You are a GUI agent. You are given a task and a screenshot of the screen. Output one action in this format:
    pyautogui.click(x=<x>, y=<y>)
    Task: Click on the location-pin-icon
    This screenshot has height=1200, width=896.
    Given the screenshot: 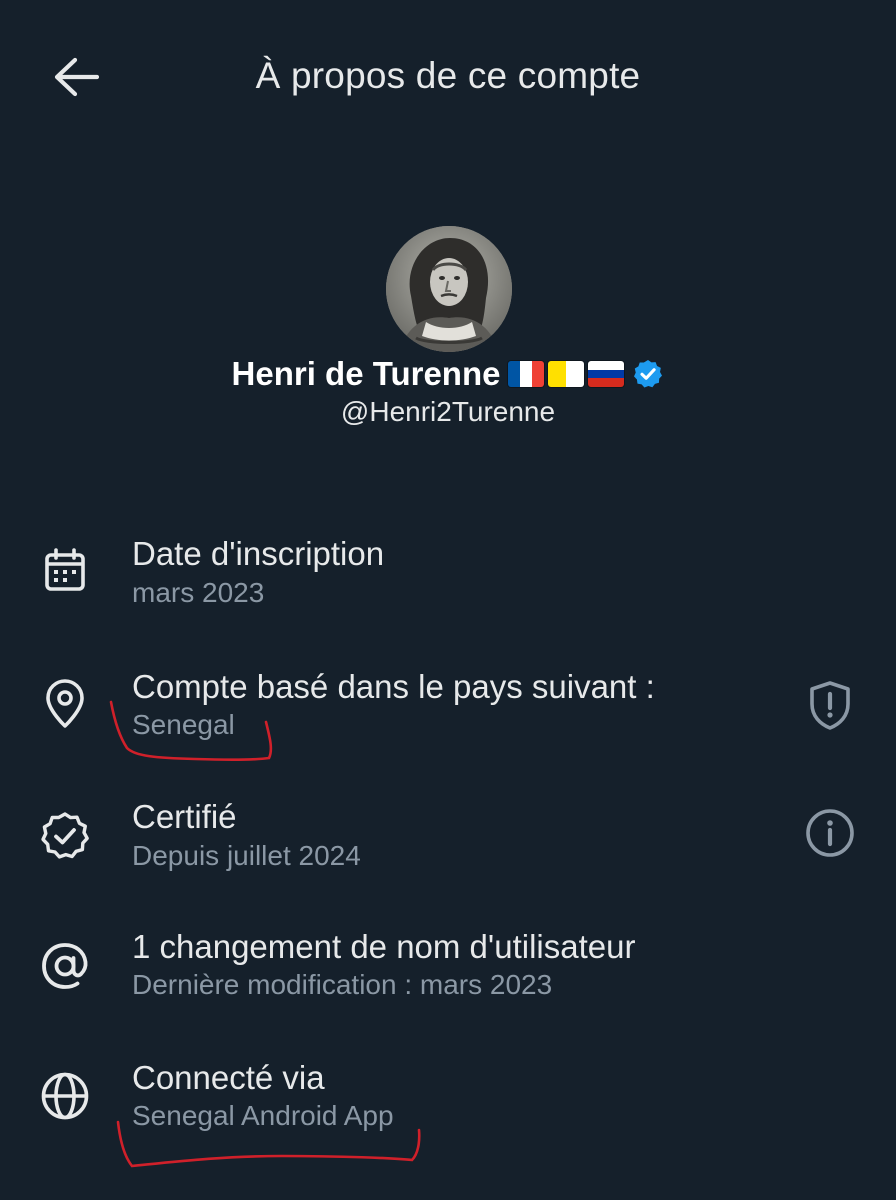 What is the action you would take?
    pyautogui.click(x=65, y=704)
    